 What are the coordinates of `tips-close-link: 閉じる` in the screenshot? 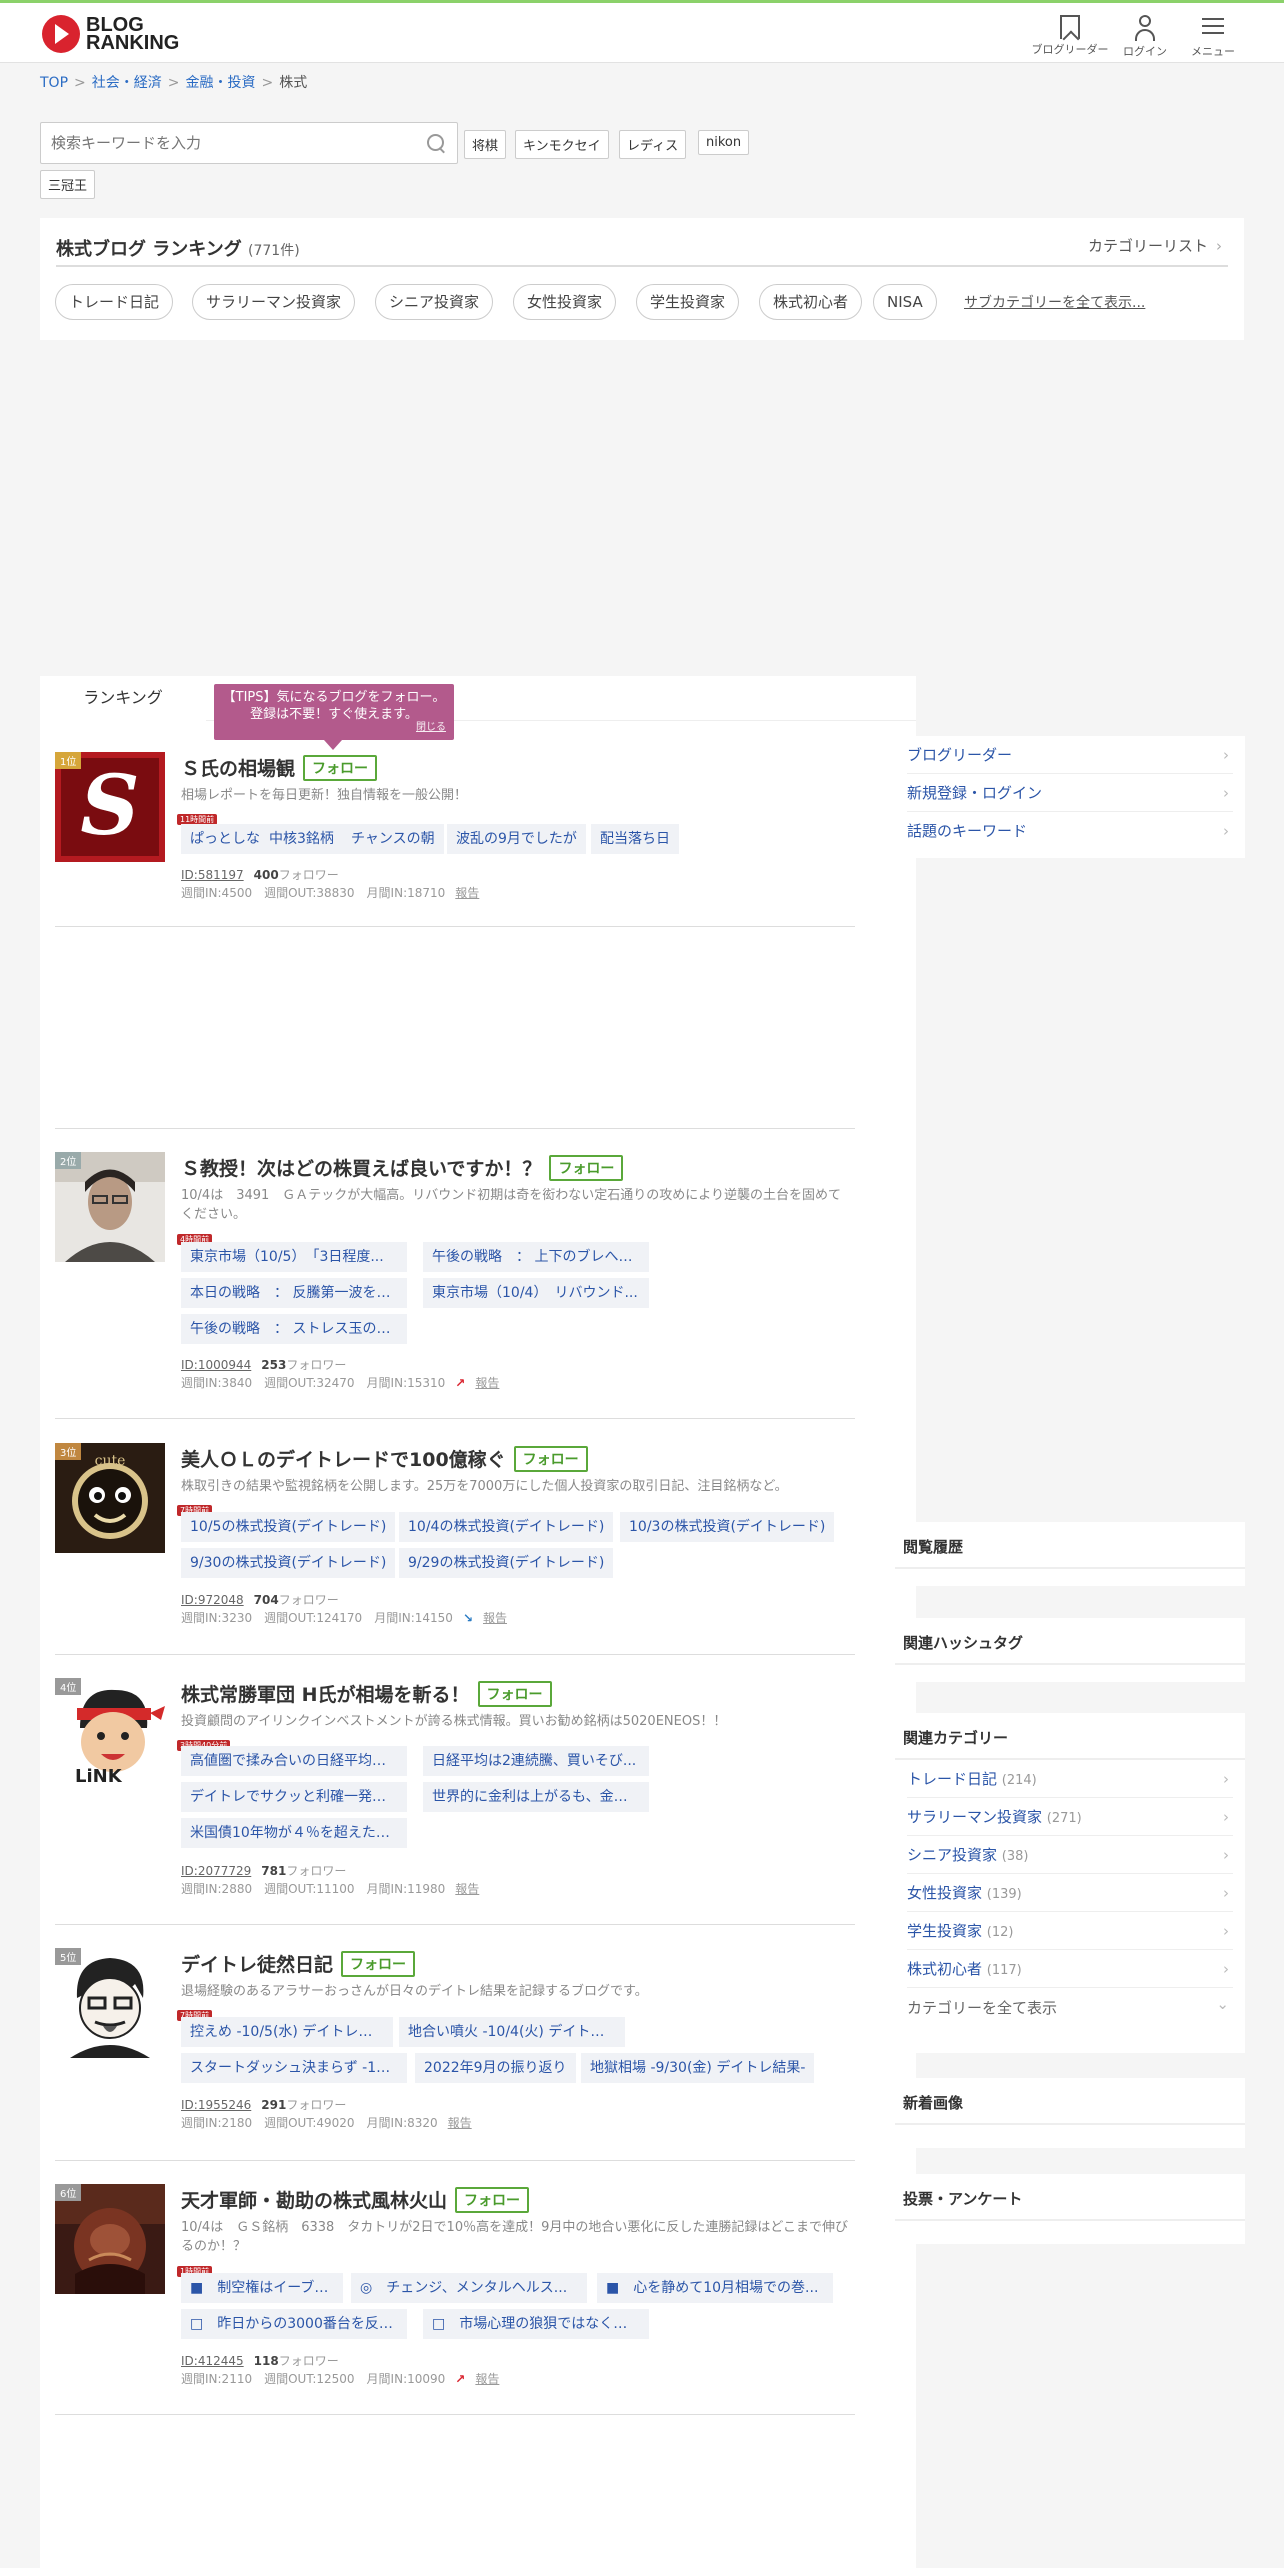 It's located at (431, 727).